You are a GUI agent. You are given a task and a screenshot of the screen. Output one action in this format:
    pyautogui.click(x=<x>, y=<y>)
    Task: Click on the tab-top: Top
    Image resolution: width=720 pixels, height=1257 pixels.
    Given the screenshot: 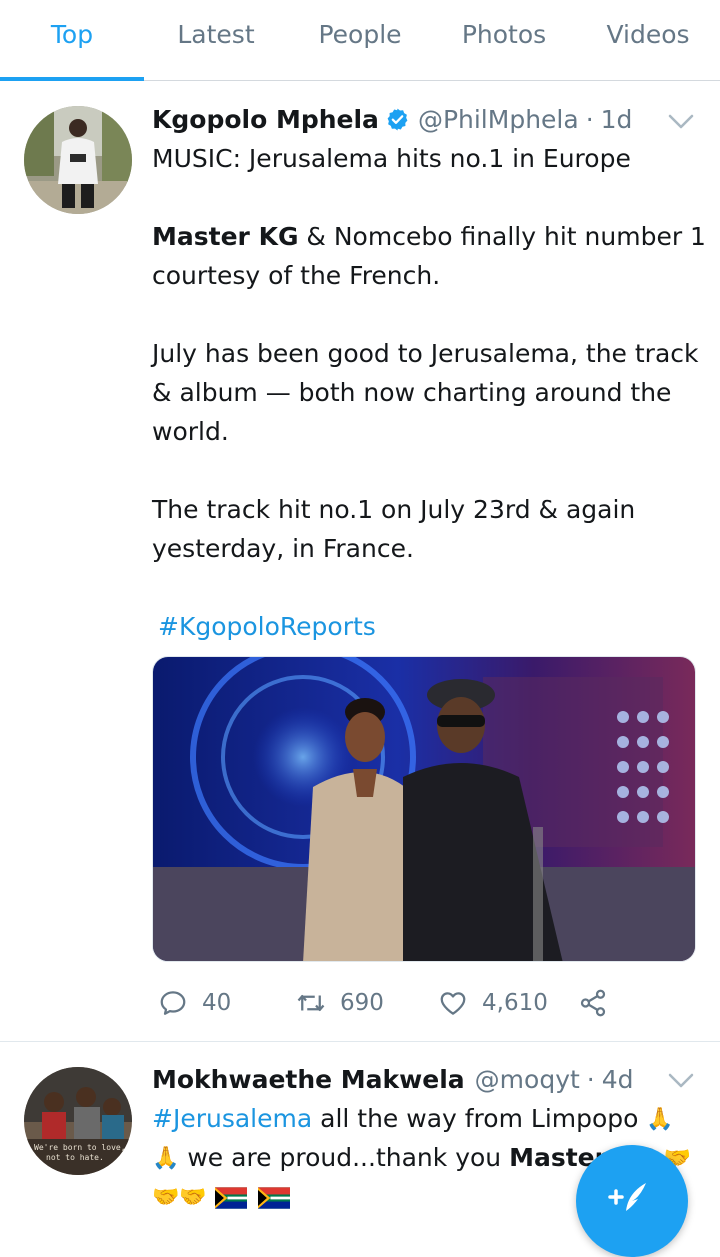 What is the action you would take?
    pyautogui.click(x=72, y=40)
    